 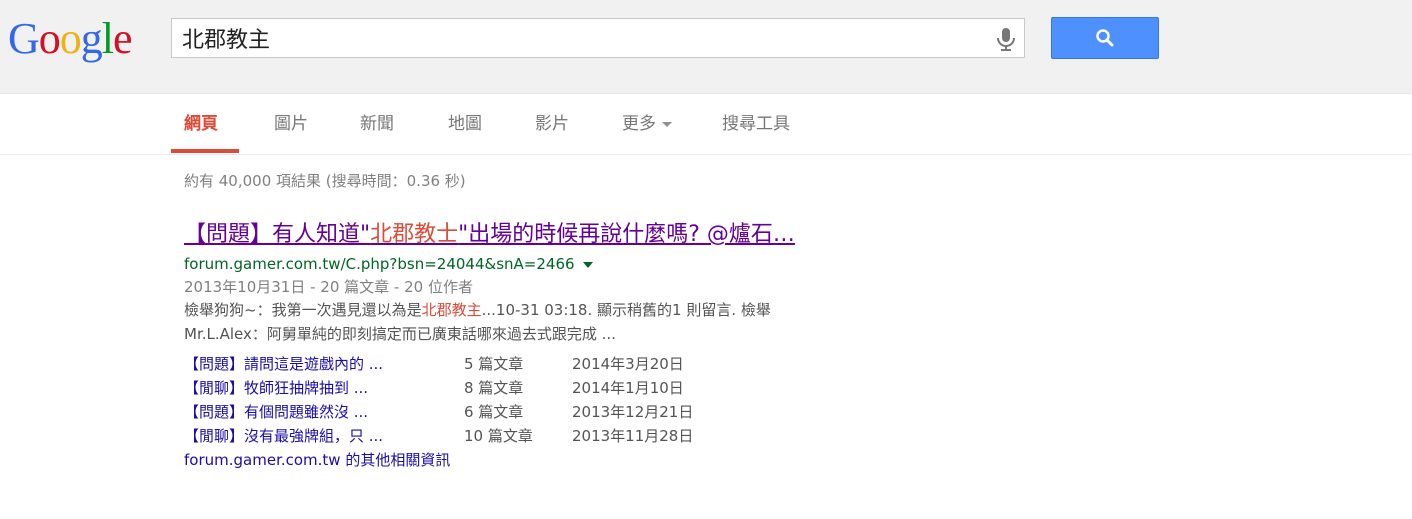 I want to click on thread-date: 2013年11月28日, so click(x=633, y=436).